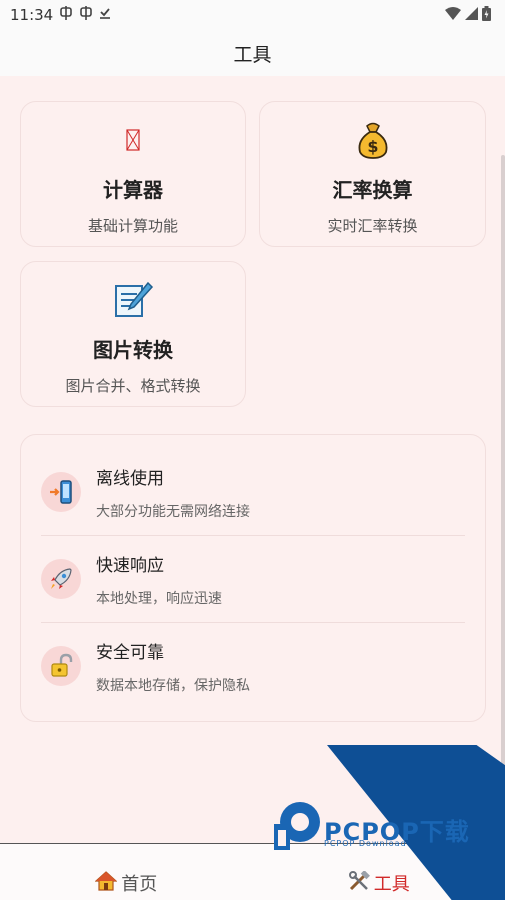 This screenshot has height=900, width=505. What do you see at coordinates (359, 883) in the screenshot?
I see `tools-icon` at bounding box center [359, 883].